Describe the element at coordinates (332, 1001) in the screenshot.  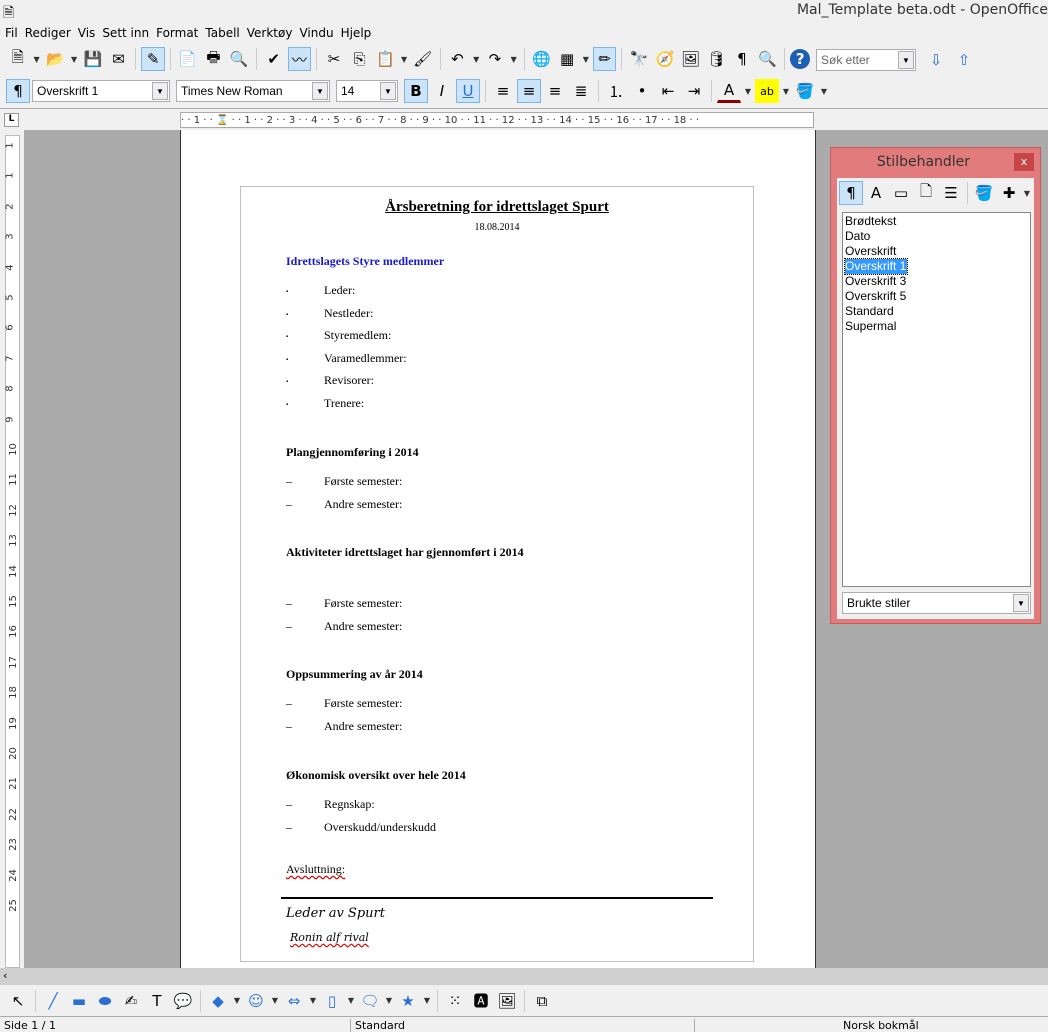
I see `flowchart-icon: ▯` at that location.